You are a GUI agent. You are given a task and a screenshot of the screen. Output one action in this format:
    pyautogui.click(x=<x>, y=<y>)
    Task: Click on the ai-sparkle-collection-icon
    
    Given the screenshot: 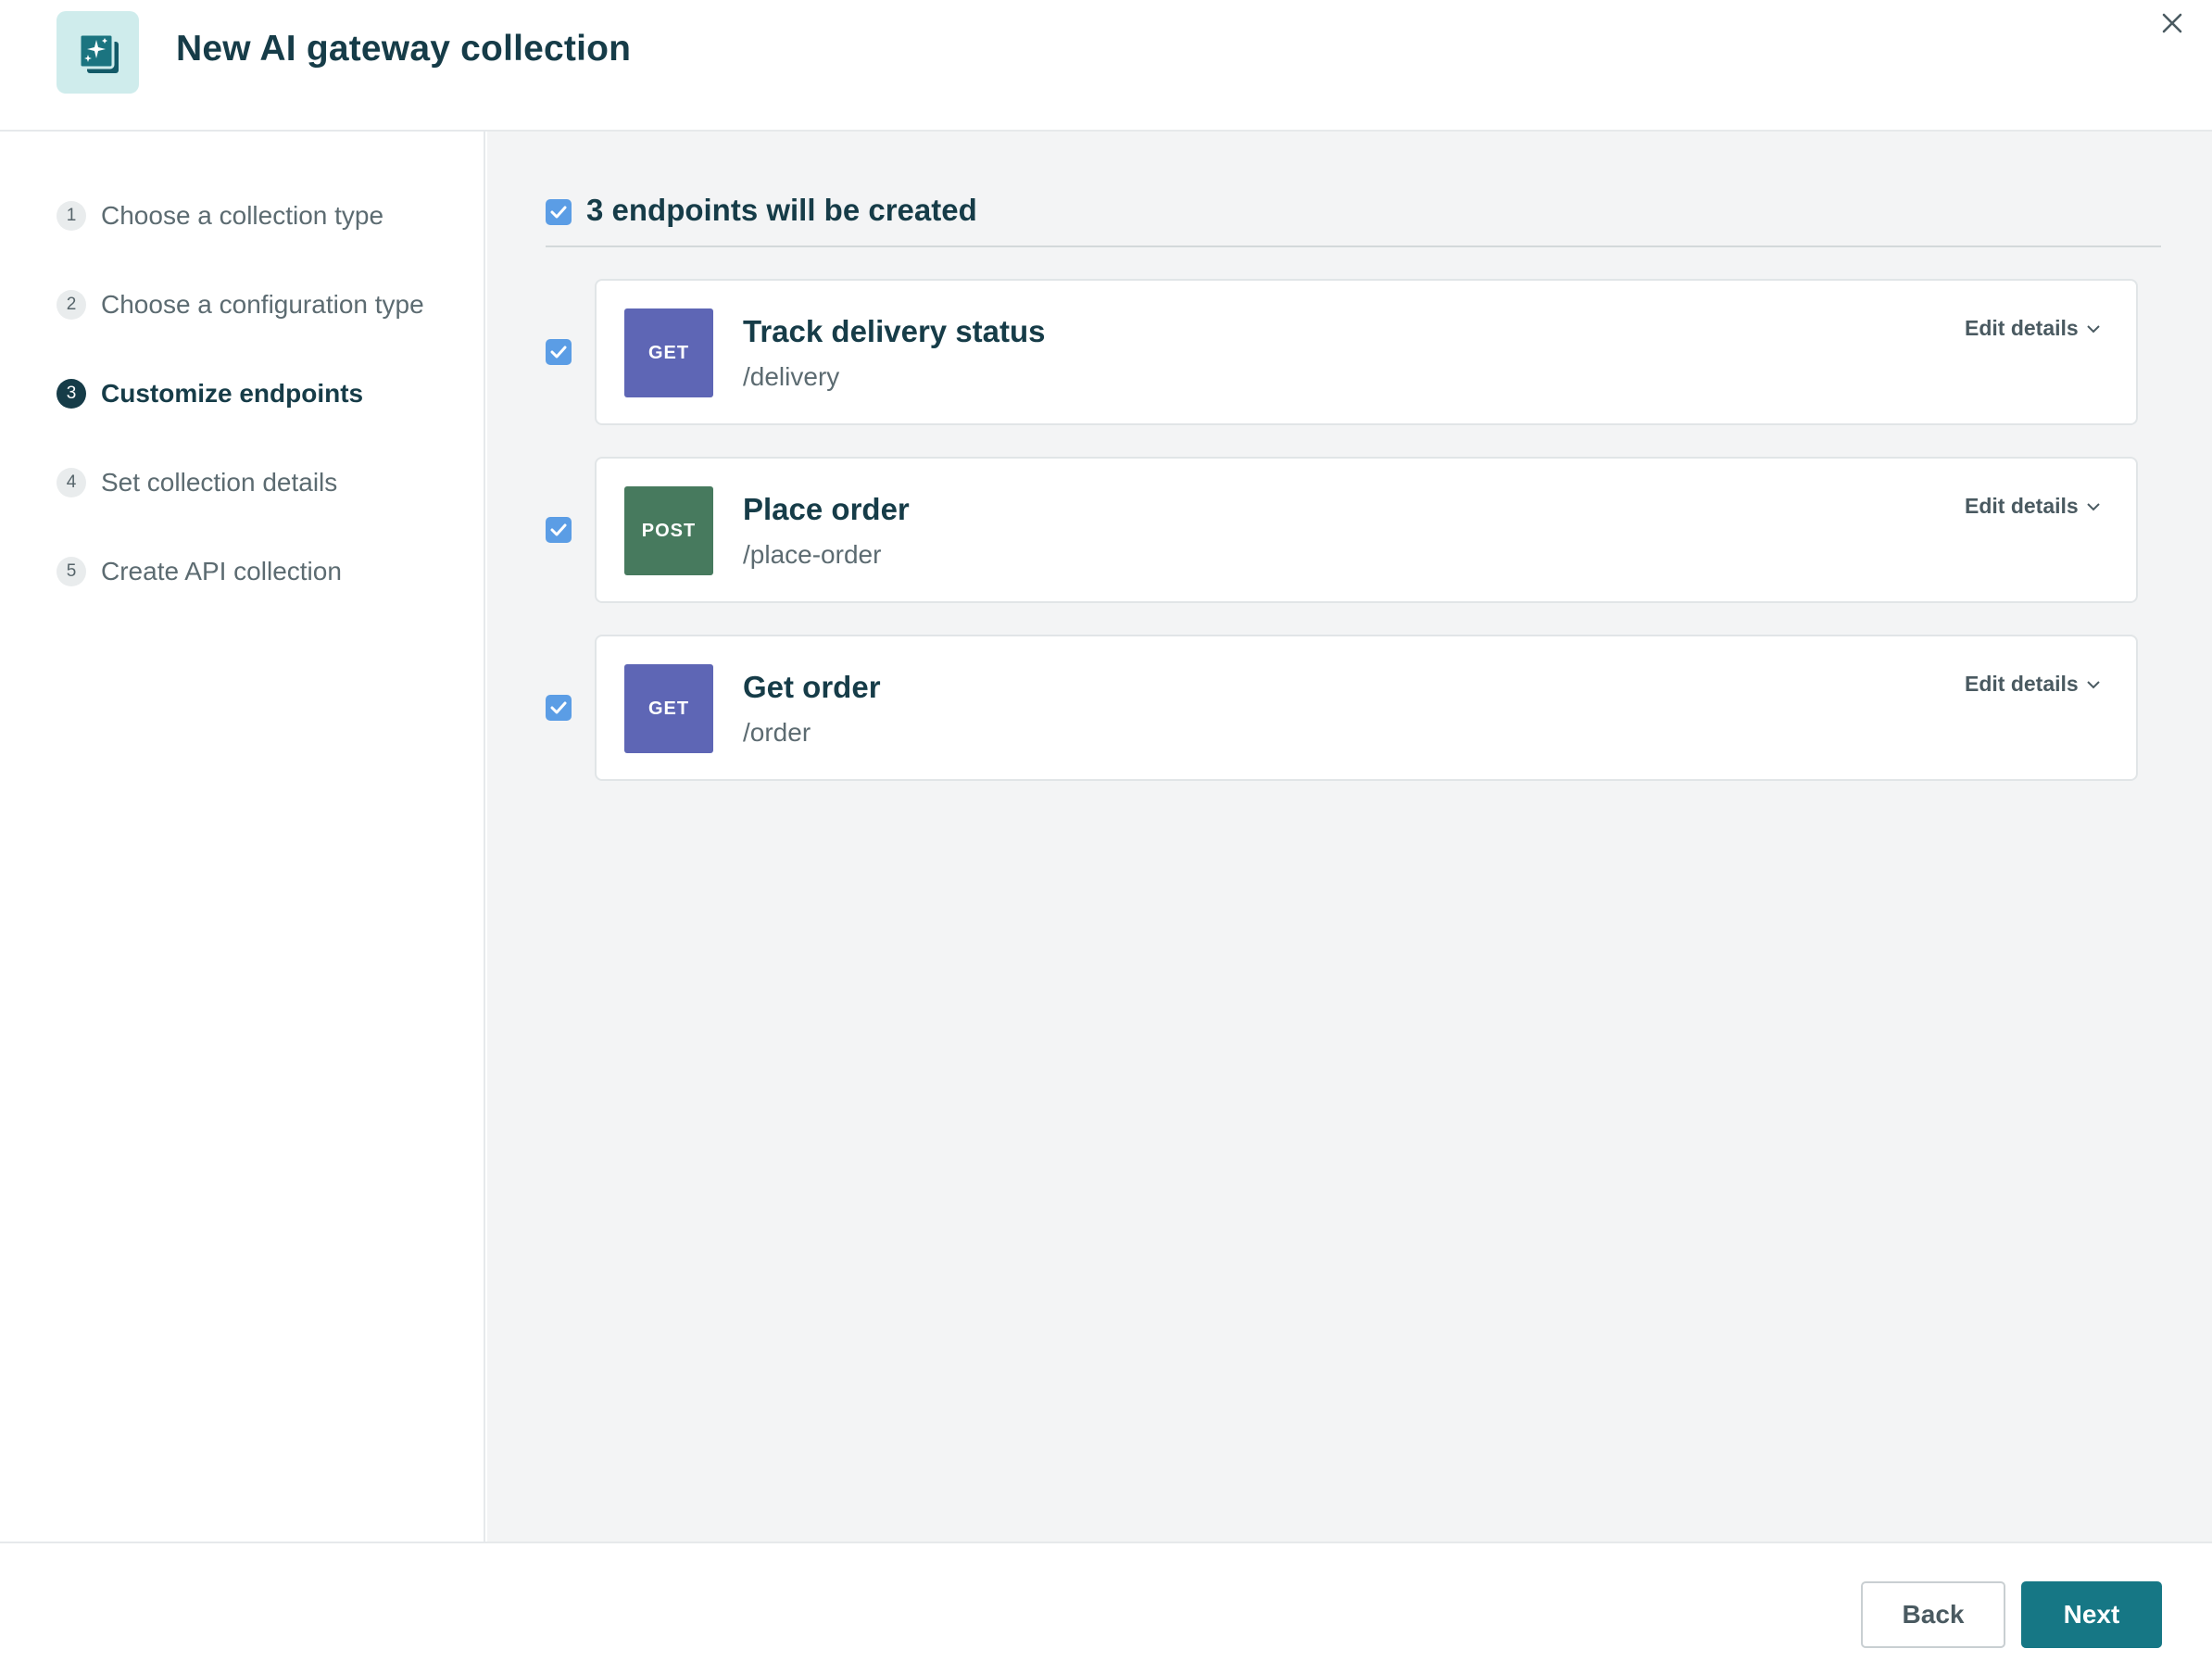 What is the action you would take?
    pyautogui.click(x=98, y=52)
    